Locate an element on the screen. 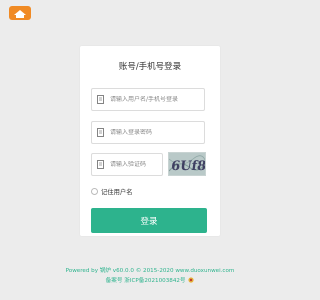 This screenshot has width=320, height=300. powered-prefix: Powered by is located at coordinates (82, 271).